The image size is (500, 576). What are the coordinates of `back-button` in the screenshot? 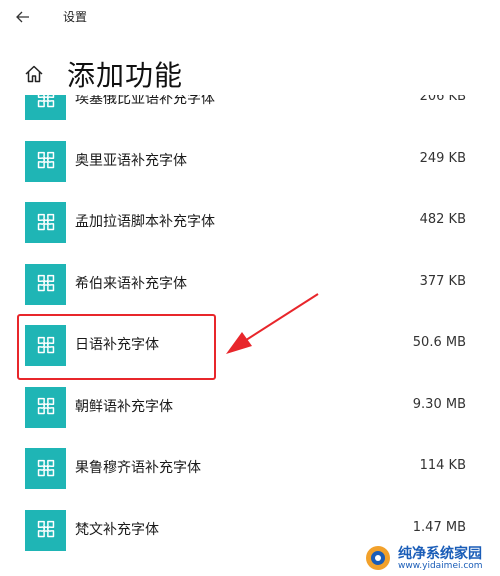 It's located at (23, 17).